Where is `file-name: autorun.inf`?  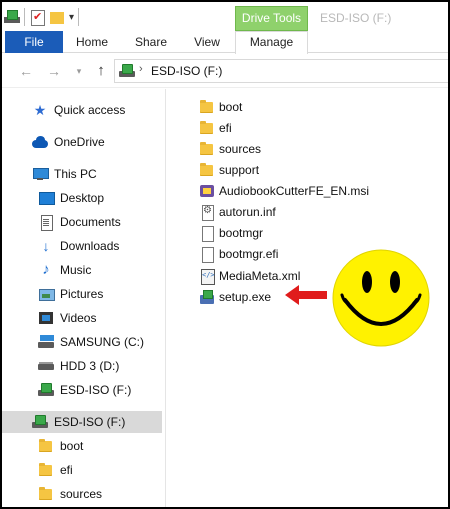
file-name: autorun.inf is located at coordinates (247, 212).